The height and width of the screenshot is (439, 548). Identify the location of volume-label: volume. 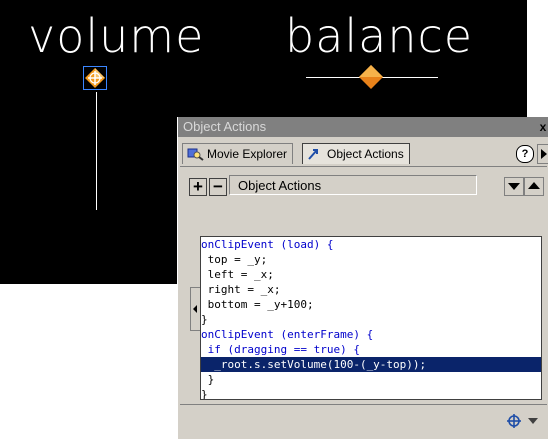
(116, 36).